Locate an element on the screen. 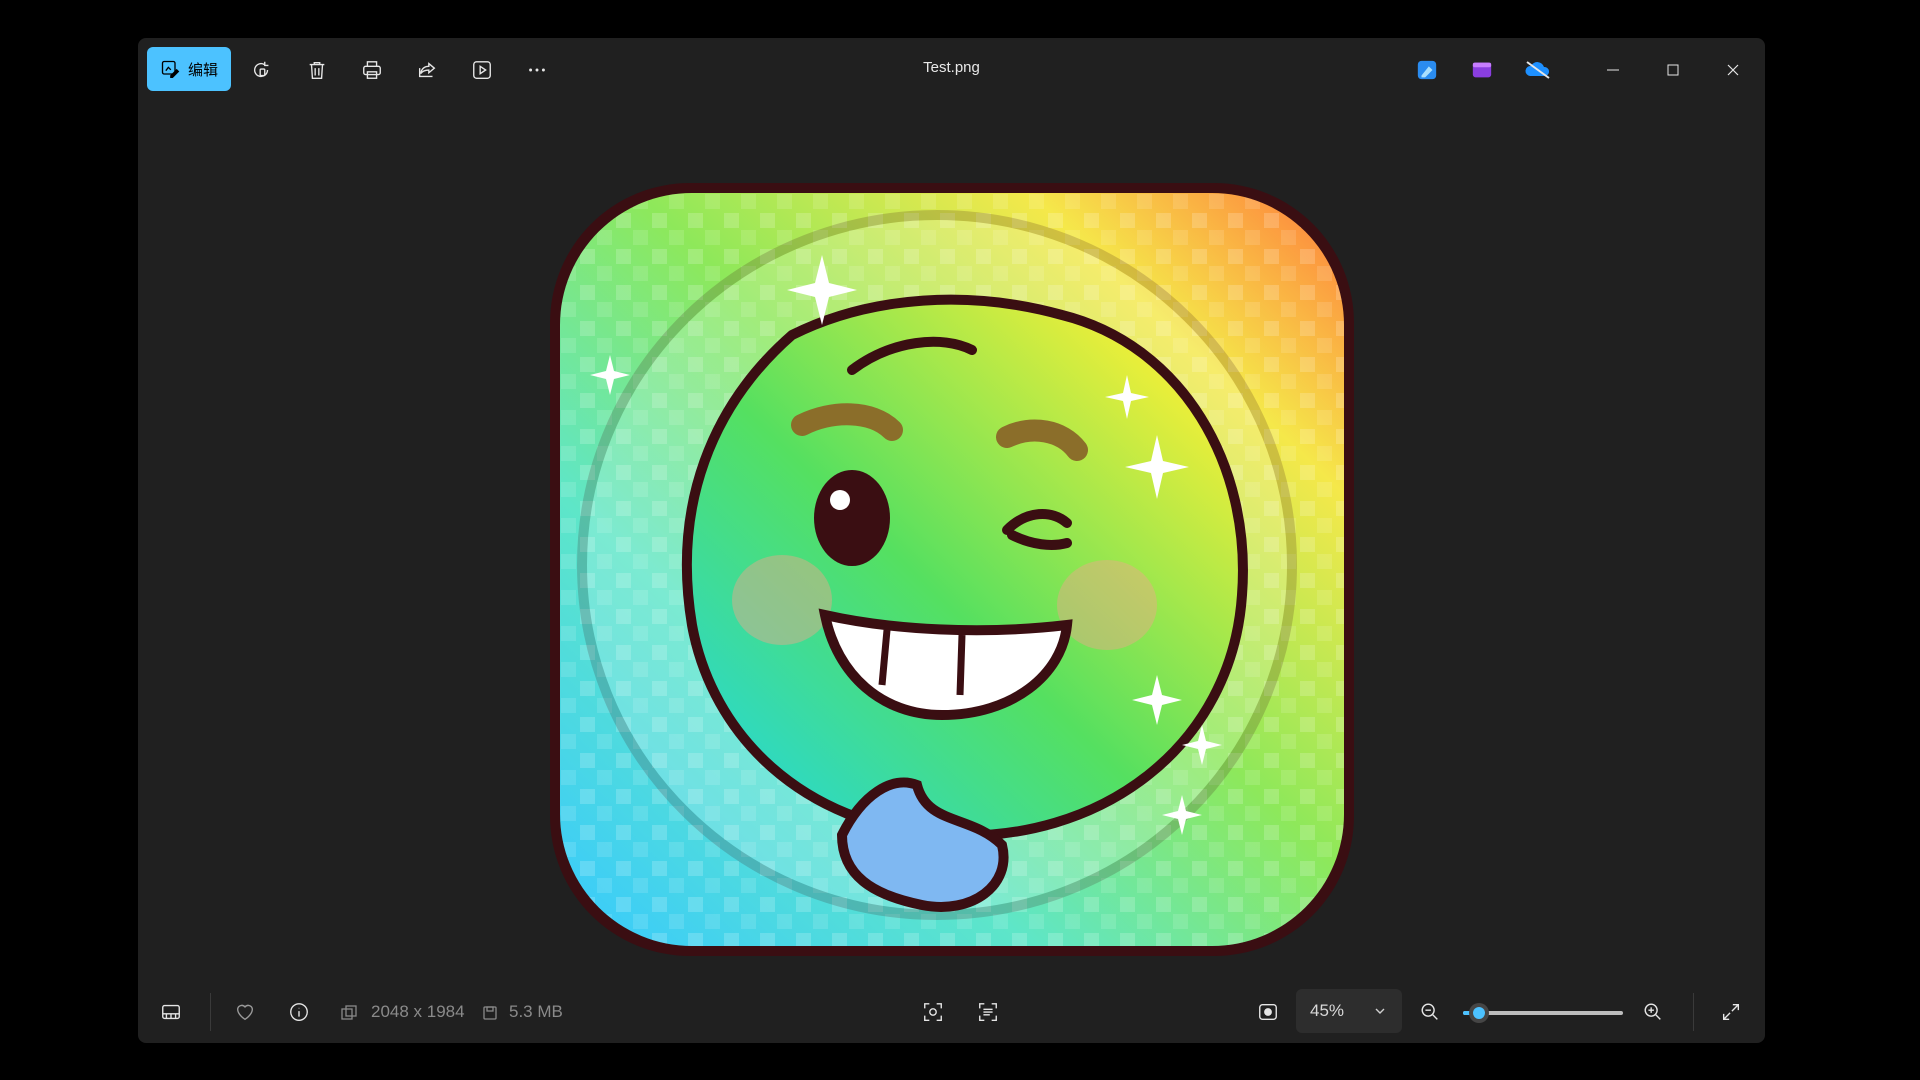 The width and height of the screenshot is (1920, 1080). edit-button: 编辑 is located at coordinates (189, 69).